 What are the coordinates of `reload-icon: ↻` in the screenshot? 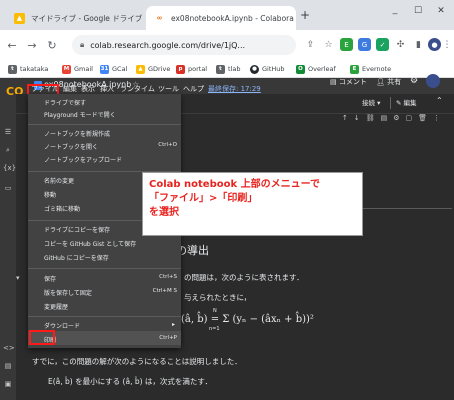 It's located at (52, 45).